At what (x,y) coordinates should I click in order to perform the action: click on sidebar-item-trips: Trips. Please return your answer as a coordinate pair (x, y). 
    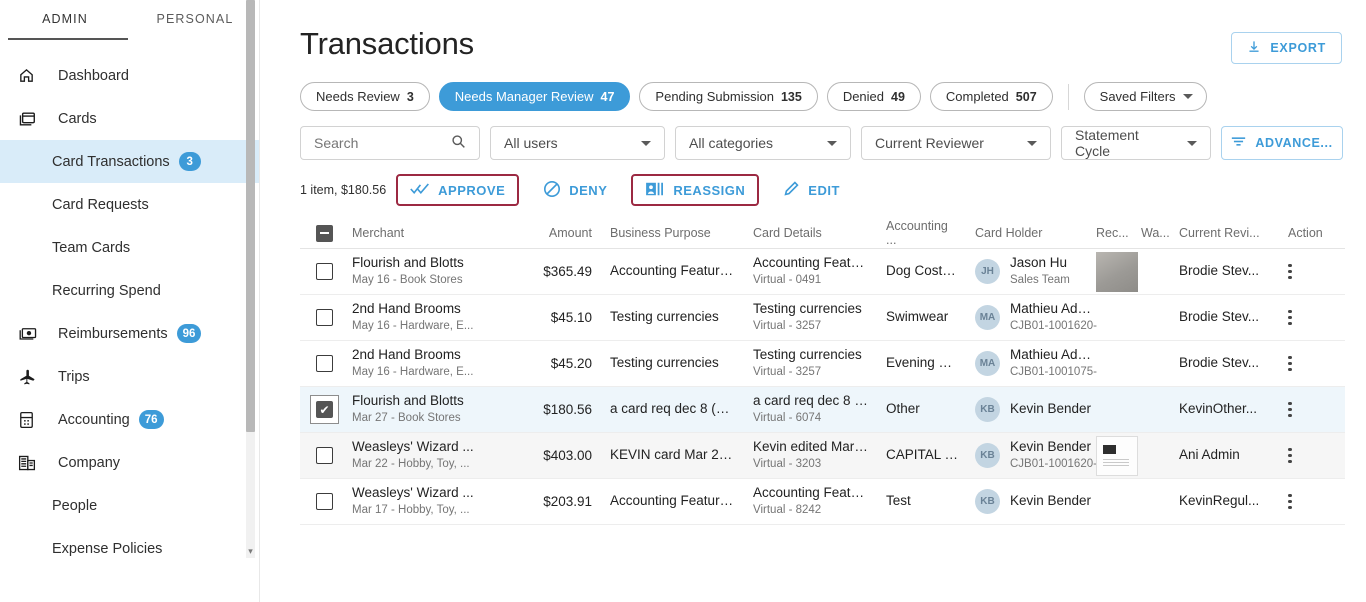
    Looking at the image, I should click on (130, 376).